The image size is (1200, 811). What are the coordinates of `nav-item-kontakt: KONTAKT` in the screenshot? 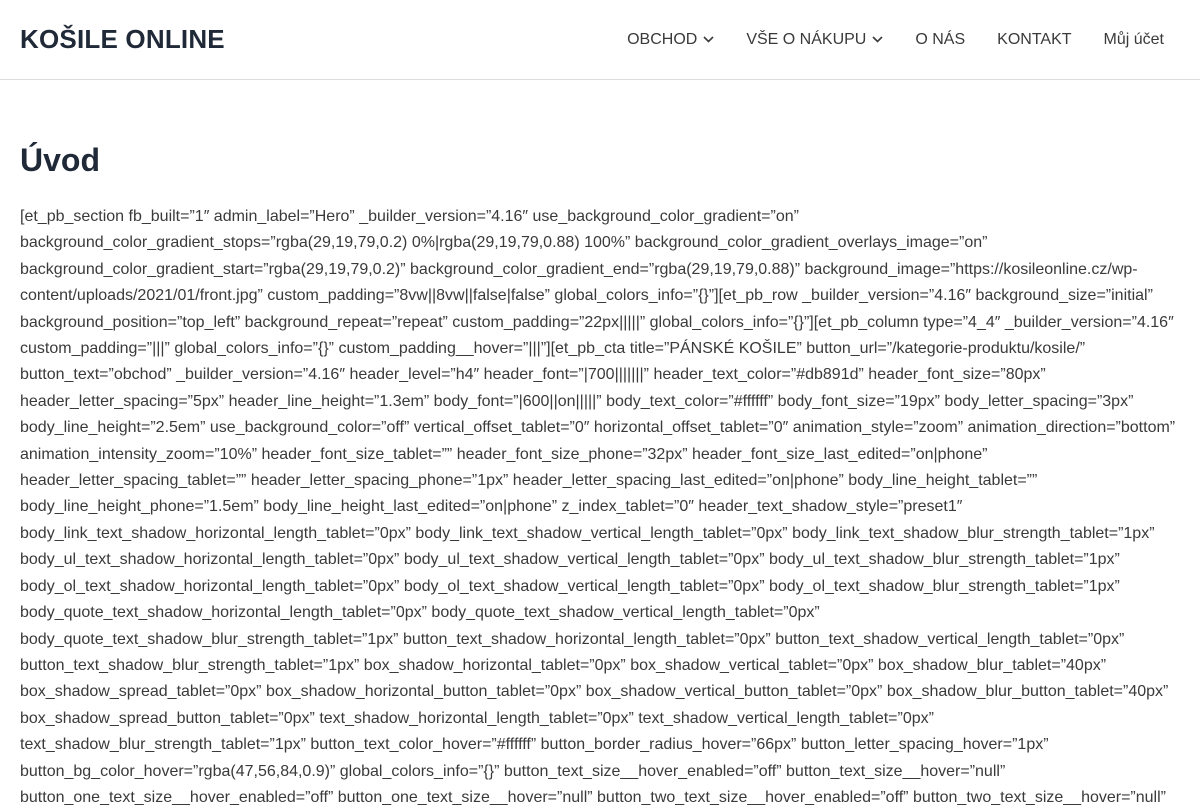 It's located at (1034, 39).